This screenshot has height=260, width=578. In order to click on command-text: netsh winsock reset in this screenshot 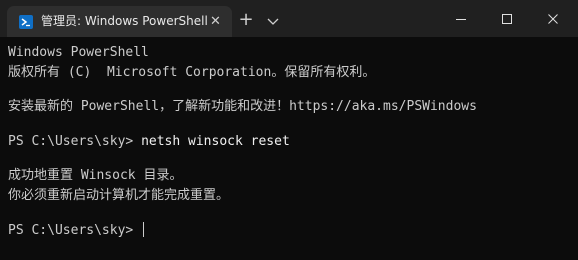, I will do `click(215, 141)`.